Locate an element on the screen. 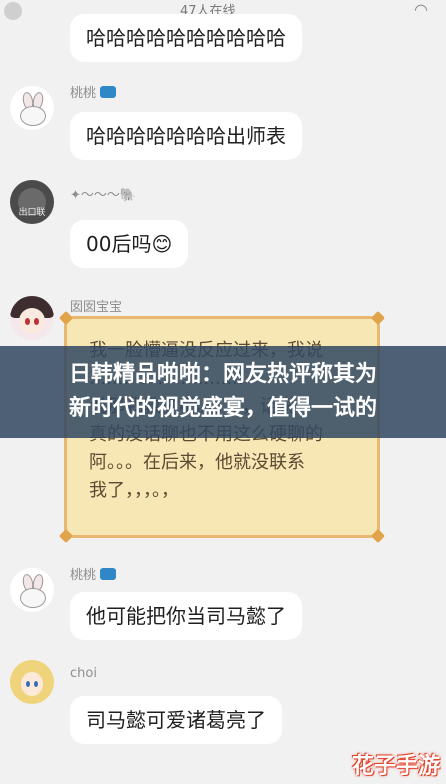 The height and width of the screenshot is (784, 446). sender-name: 囡囡宝宝 is located at coordinates (96, 307).